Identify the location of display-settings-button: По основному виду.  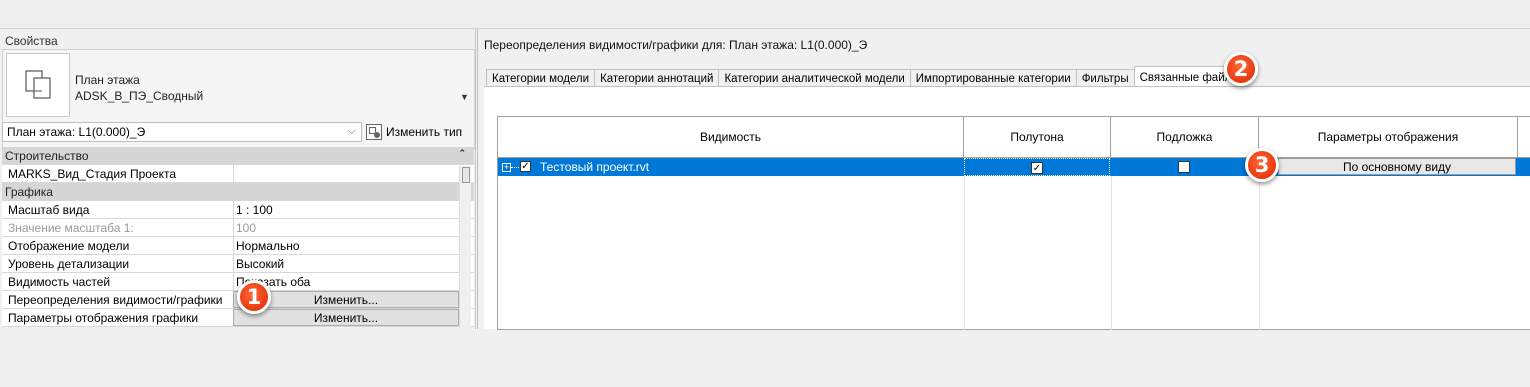
(1397, 166).